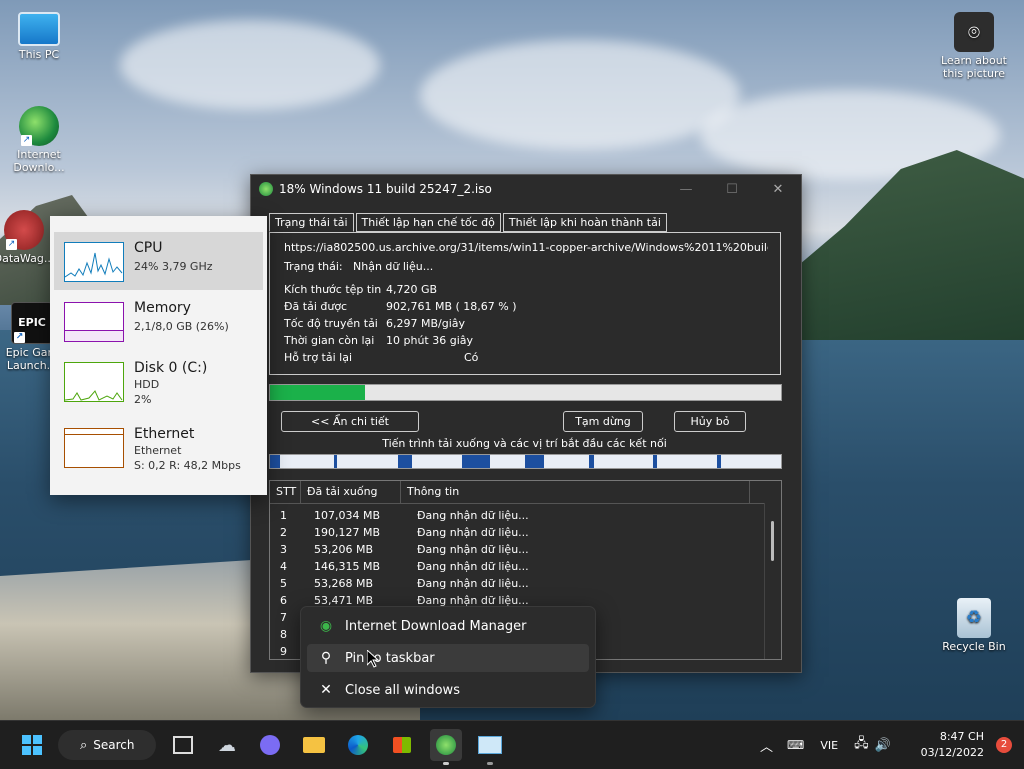 This screenshot has width=1024, height=769. I want to click on tm-detail: 24% 3,79 GHz, so click(173, 266).